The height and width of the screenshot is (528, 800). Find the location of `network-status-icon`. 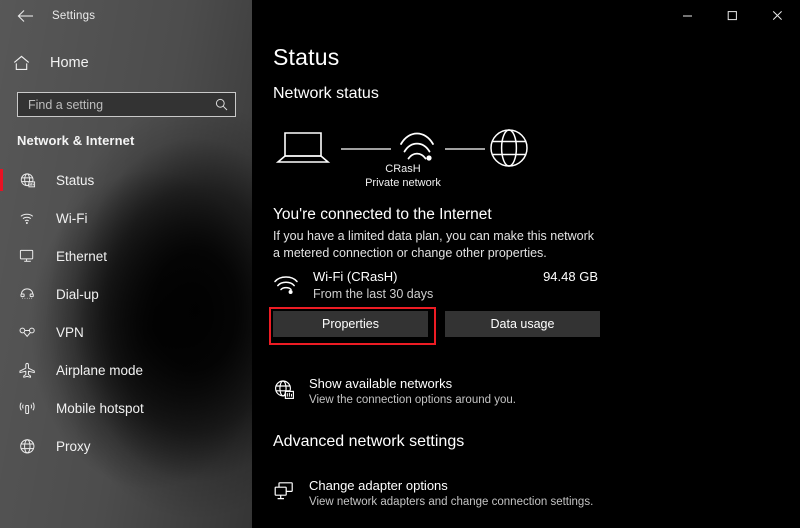

network-status-icon is located at coordinates (27, 180).